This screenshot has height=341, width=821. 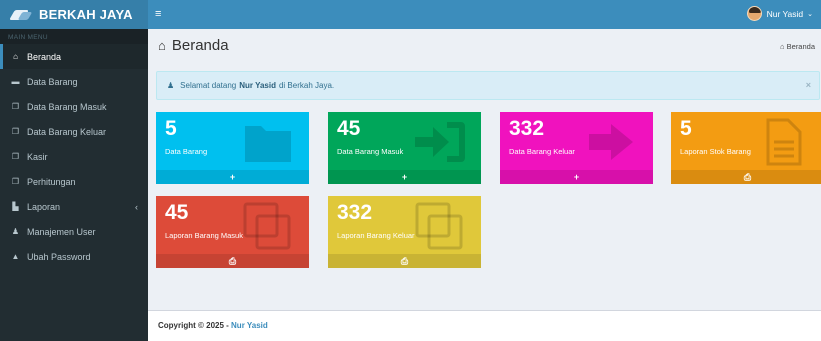 What do you see at coordinates (784, 142) in the screenshot?
I see `file-text-icon` at bounding box center [784, 142].